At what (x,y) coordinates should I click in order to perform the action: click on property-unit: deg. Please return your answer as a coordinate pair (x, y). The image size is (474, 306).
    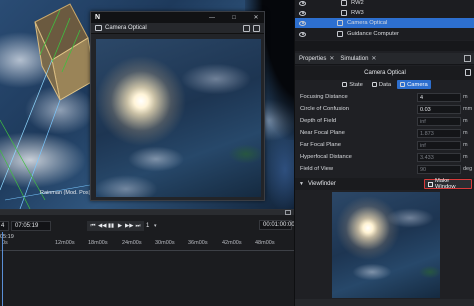
    Looking at the image, I should click on (468, 169).